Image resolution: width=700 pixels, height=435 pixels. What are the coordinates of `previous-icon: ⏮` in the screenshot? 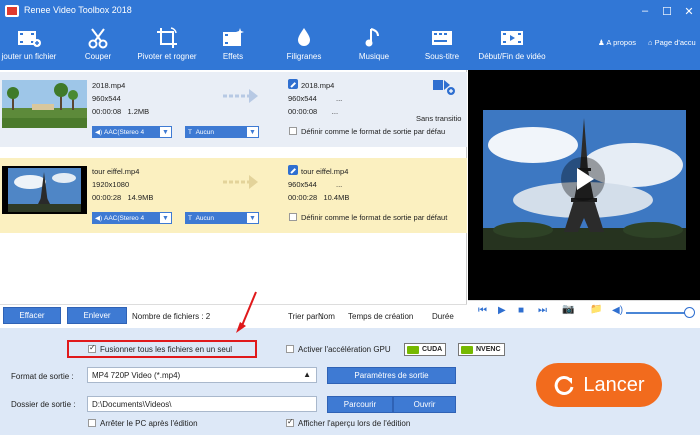 It's located at (482, 310).